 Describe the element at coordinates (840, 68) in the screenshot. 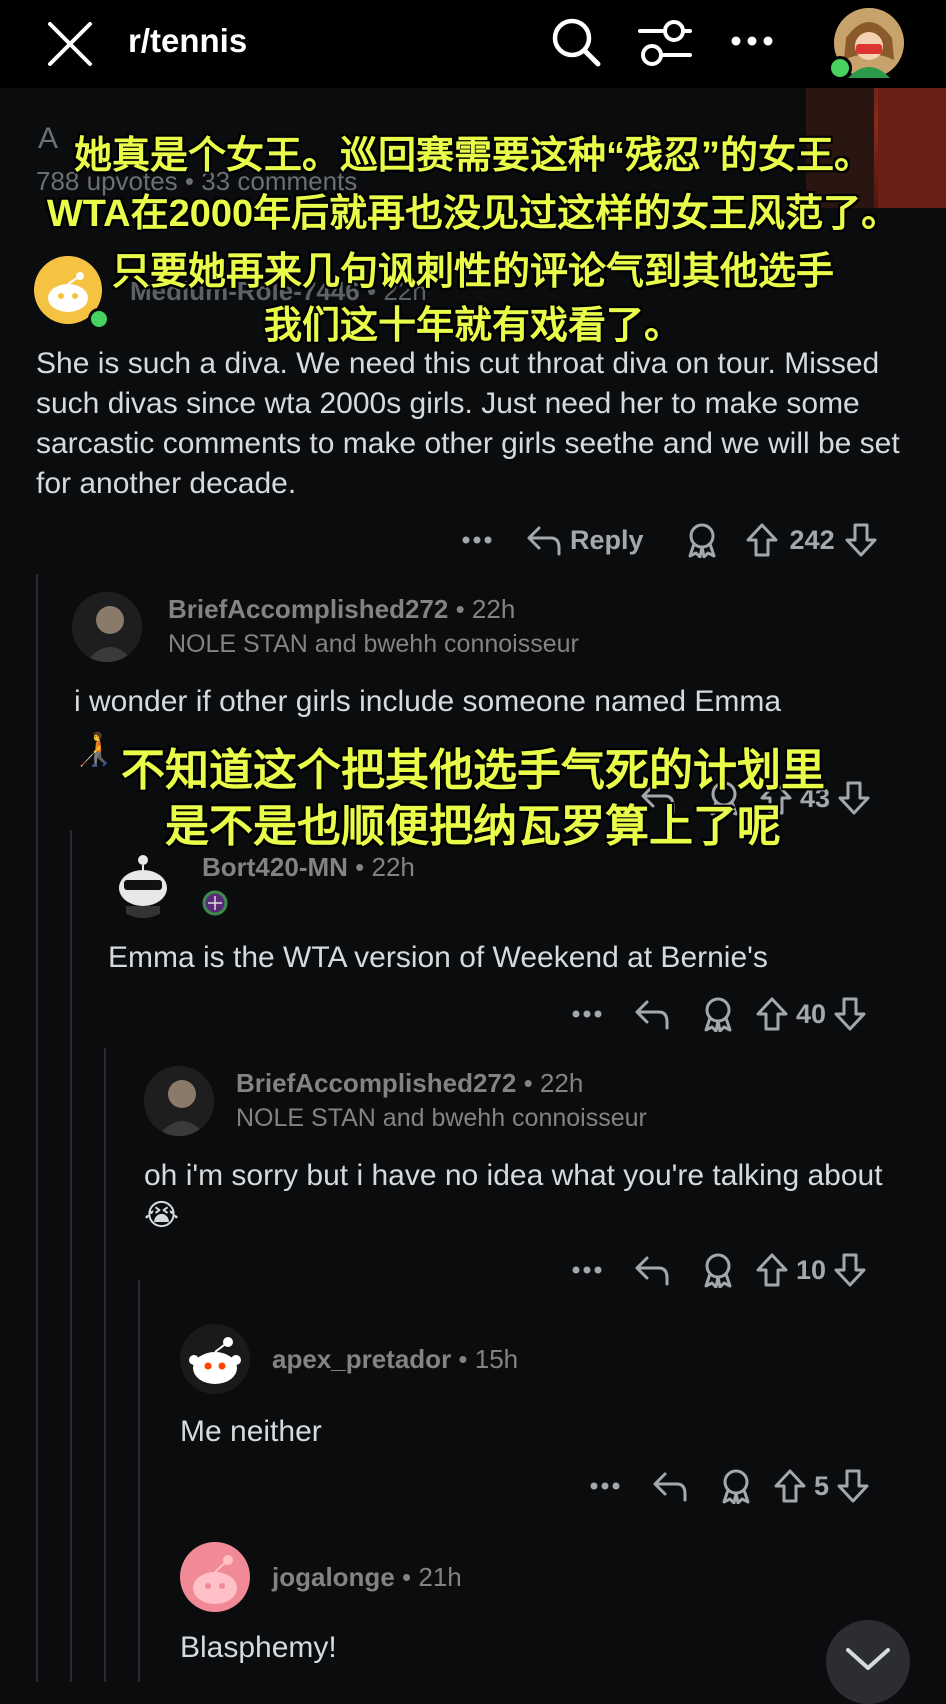

I see `online-status-dot` at that location.